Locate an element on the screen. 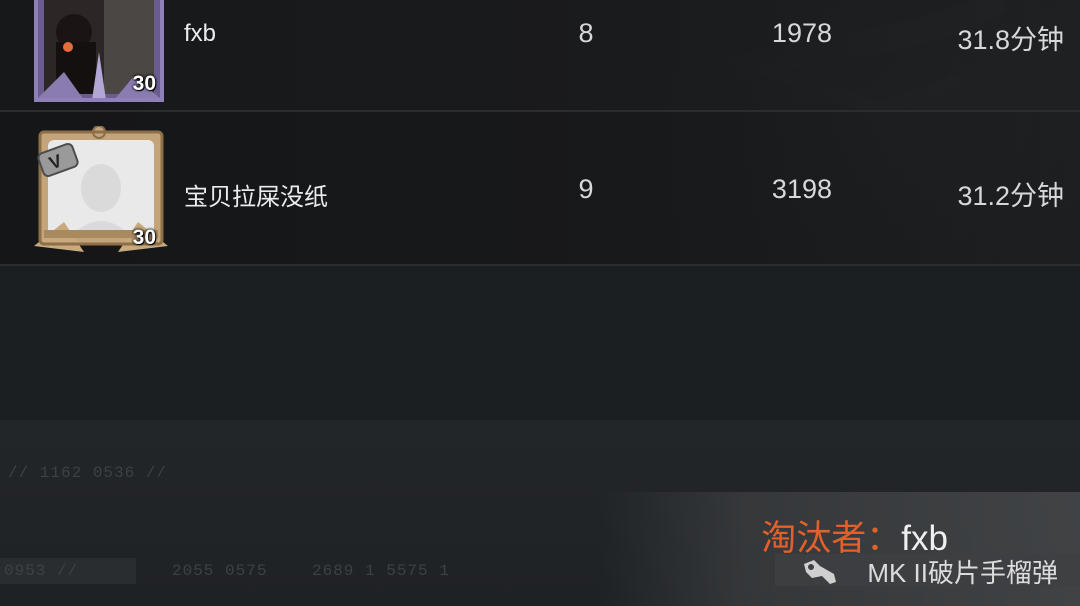 The image size is (1080, 606). weapon-name: MK II破片手榴弹 is located at coordinates (962, 573).